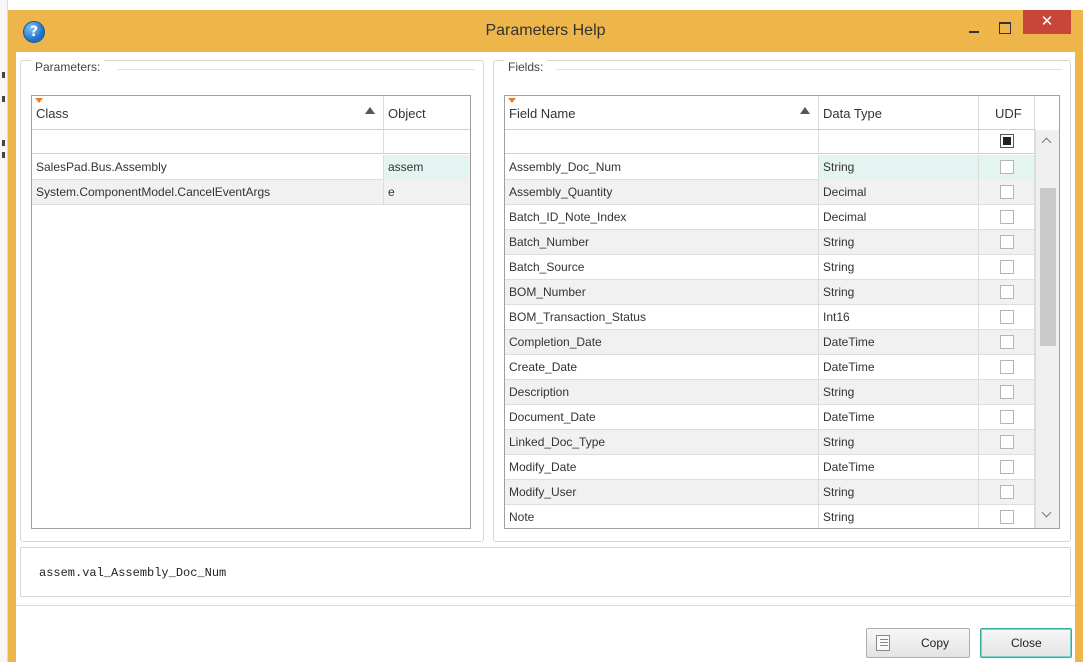  What do you see at coordinates (662, 217) in the screenshot?
I see `field-name-cell: Batch_ID_Note_Index` at bounding box center [662, 217].